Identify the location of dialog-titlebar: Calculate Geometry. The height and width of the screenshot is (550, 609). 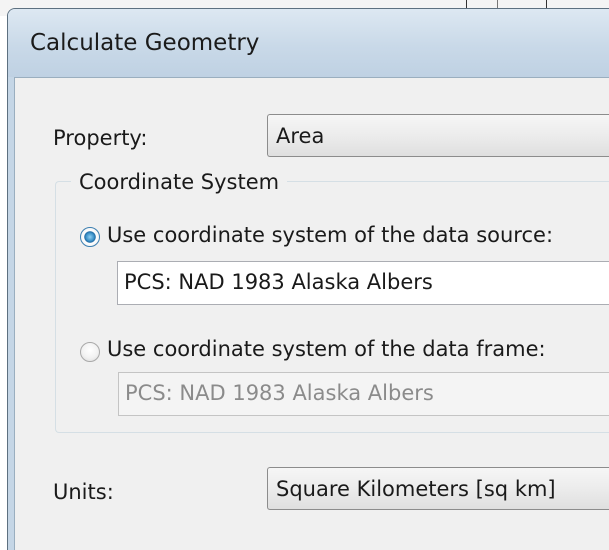
(308, 43).